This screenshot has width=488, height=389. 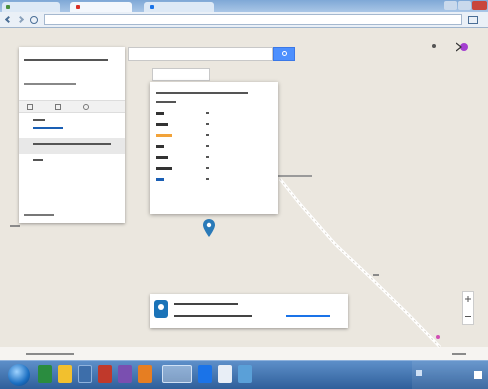 What do you see at coordinates (34, 20) in the screenshot?
I see `reload-icon` at bounding box center [34, 20].